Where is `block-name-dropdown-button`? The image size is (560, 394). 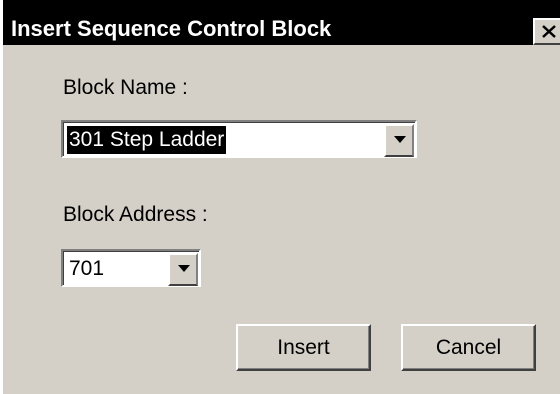
block-name-dropdown-button is located at coordinates (399, 140).